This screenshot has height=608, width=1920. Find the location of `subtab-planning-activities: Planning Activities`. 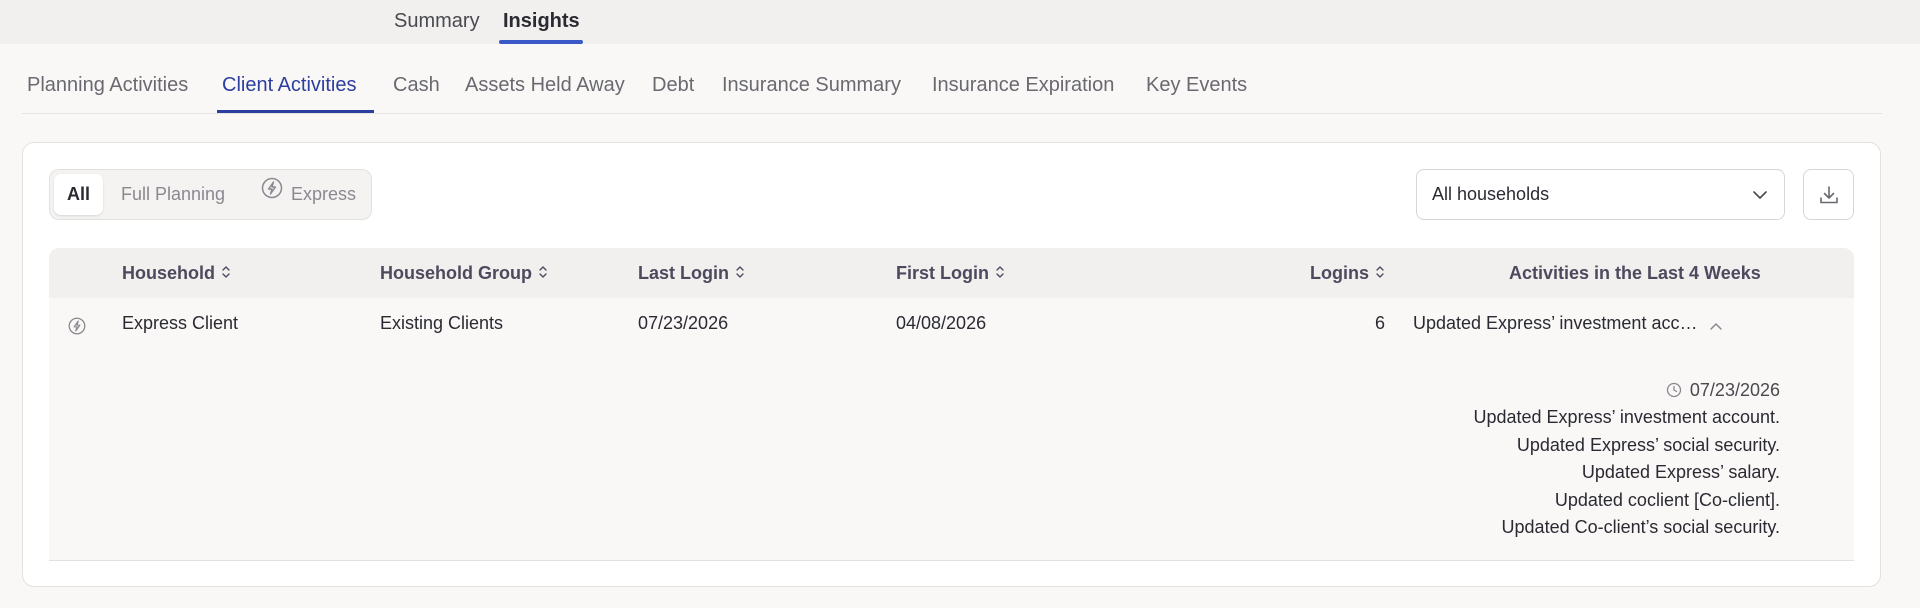

subtab-planning-activities: Planning Activities is located at coordinates (107, 85).